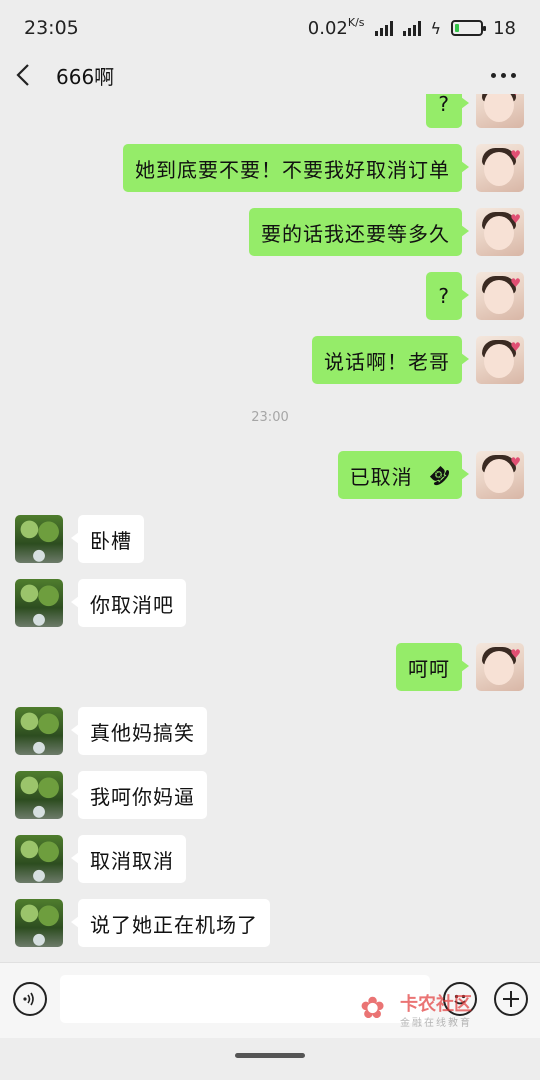 The height and width of the screenshot is (1080, 540). I want to click on more-functions-plus-icon, so click(511, 999).